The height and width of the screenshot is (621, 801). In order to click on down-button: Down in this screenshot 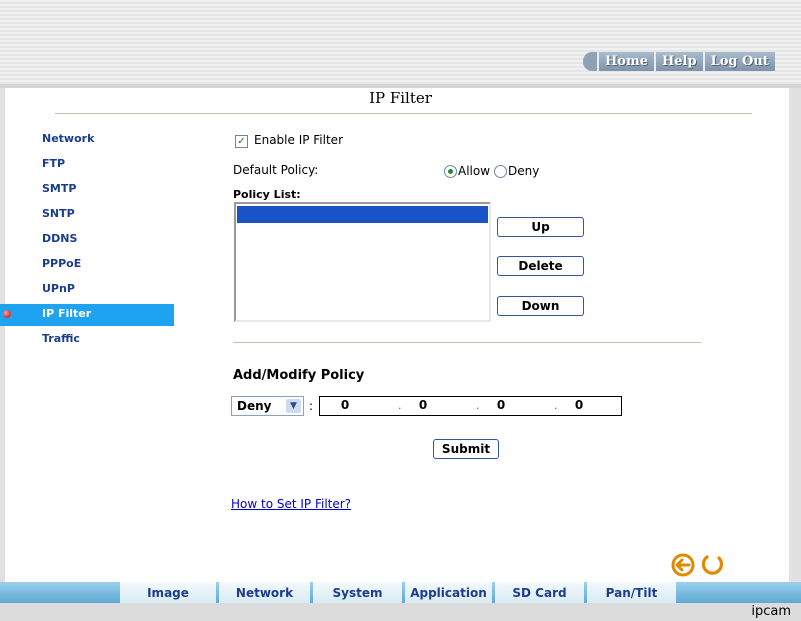, I will do `click(540, 306)`.